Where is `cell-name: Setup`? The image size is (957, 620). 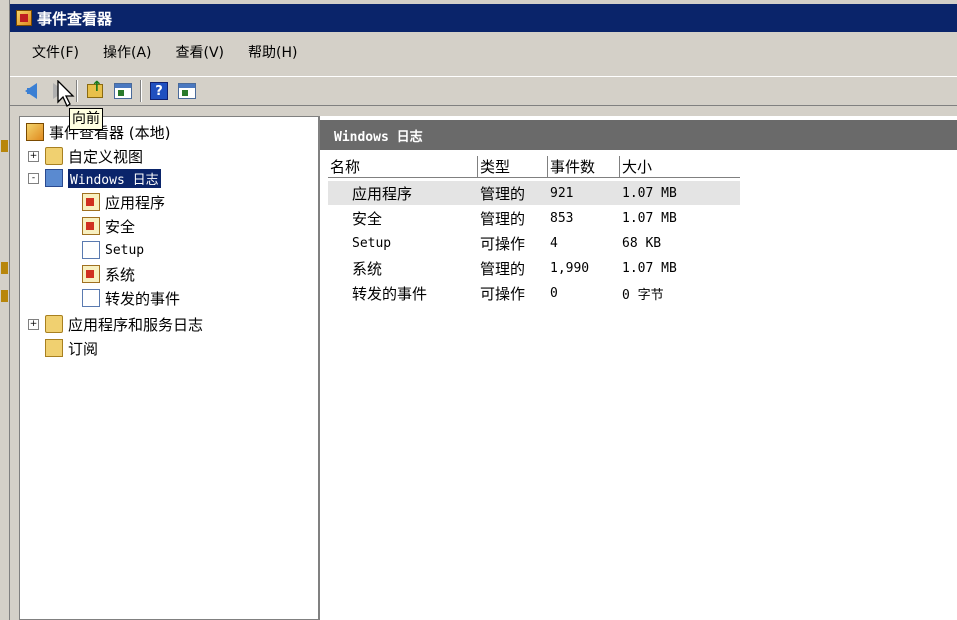
cell-name: Setup is located at coordinates (372, 243).